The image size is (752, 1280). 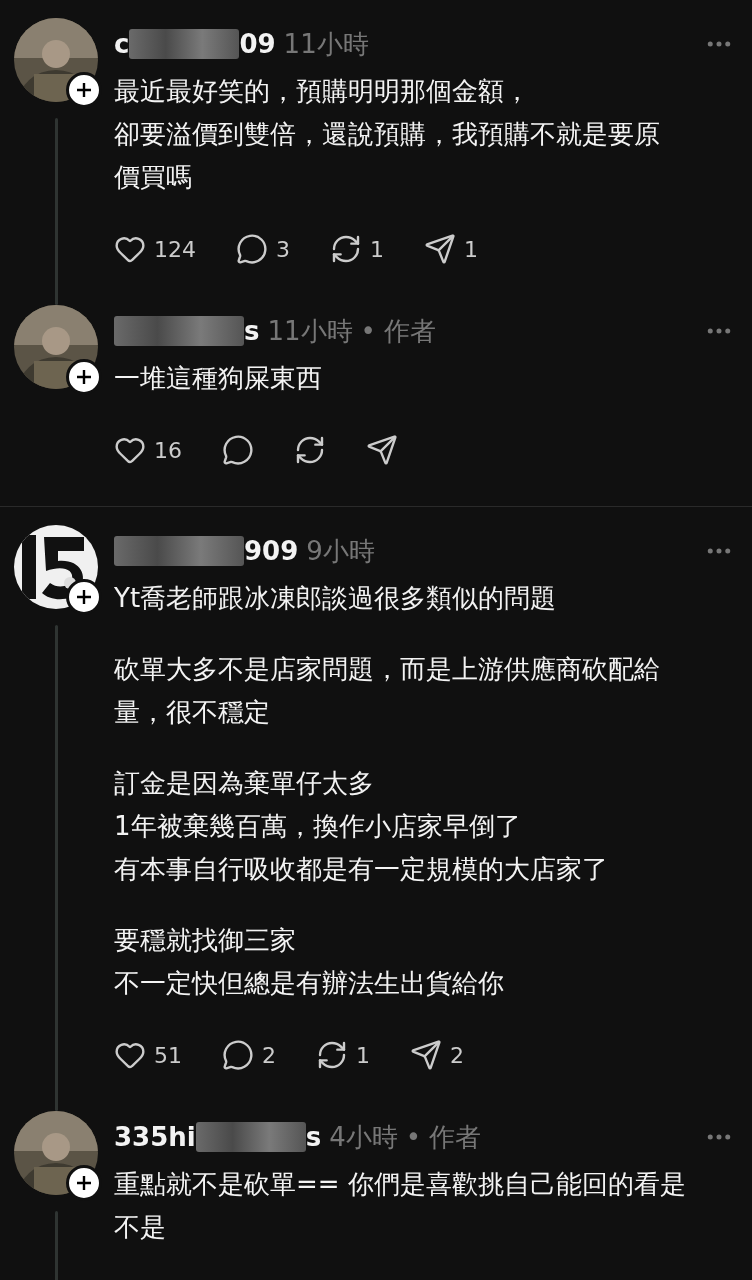 I want to click on post-time: 4小時, so click(x=363, y=1137).